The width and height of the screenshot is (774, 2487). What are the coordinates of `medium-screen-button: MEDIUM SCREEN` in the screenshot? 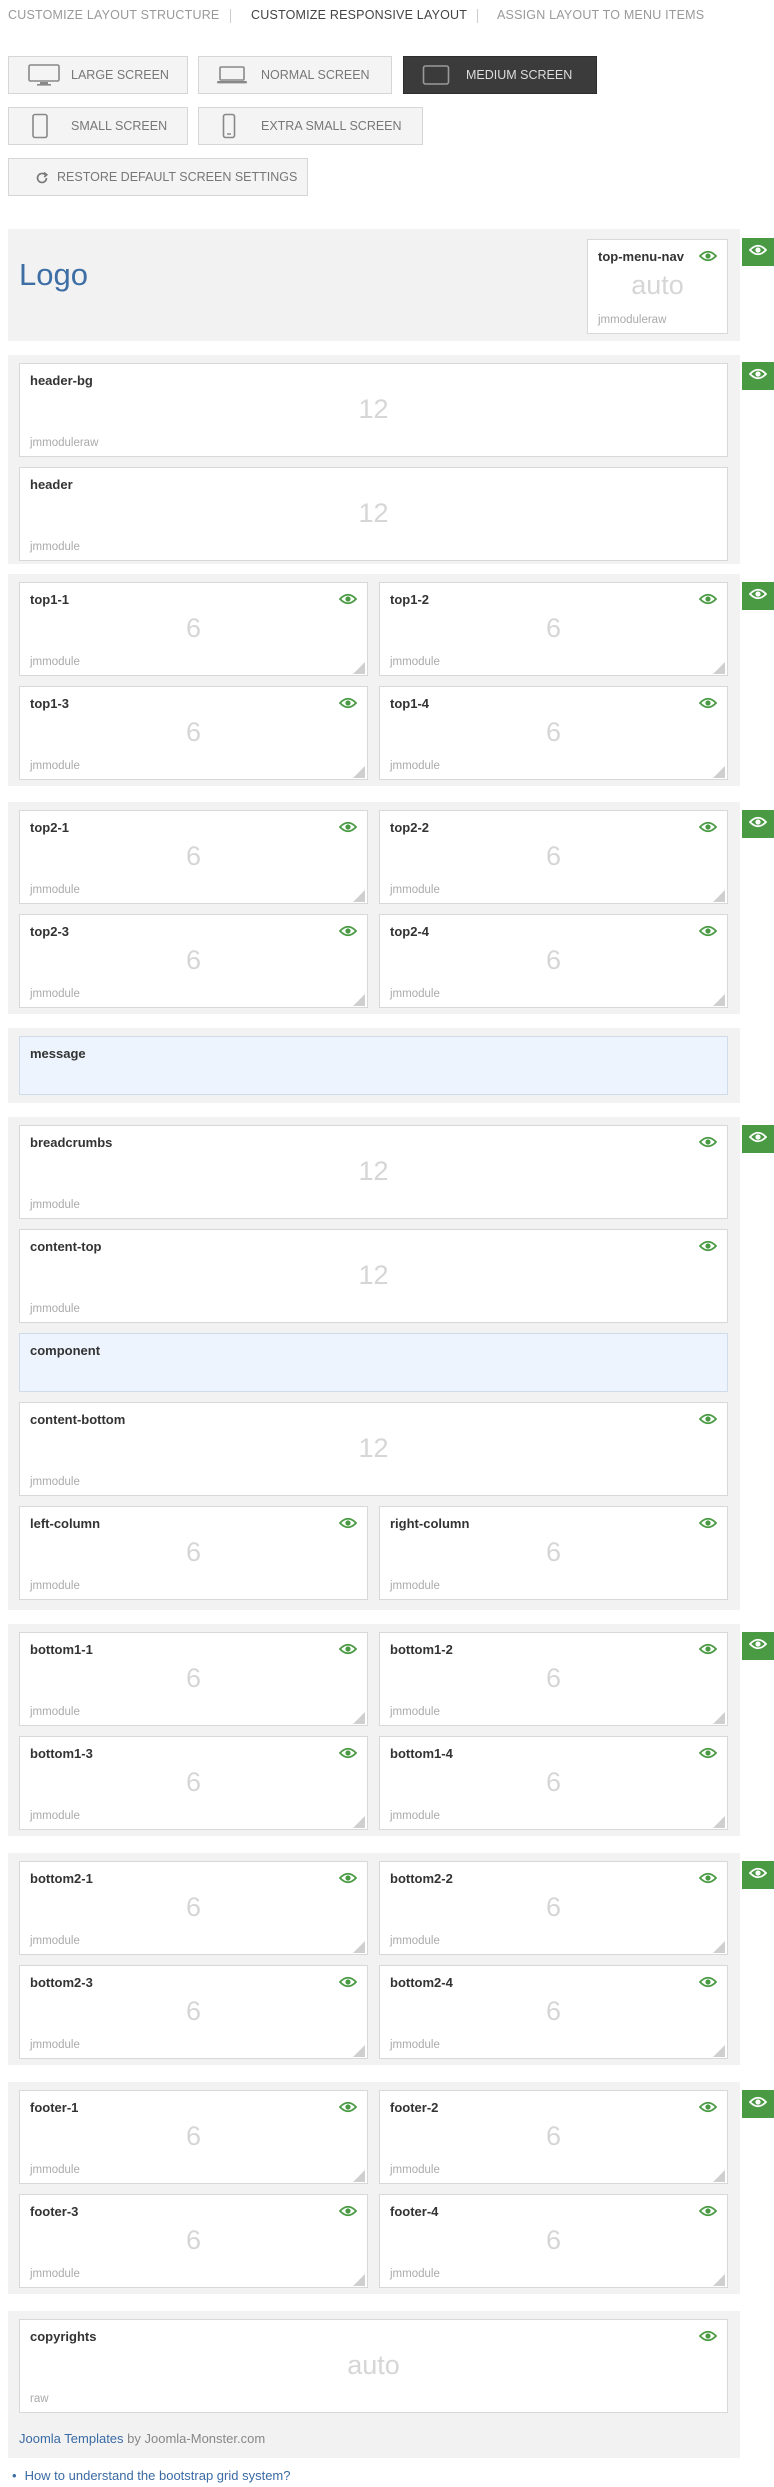 It's located at (500, 75).